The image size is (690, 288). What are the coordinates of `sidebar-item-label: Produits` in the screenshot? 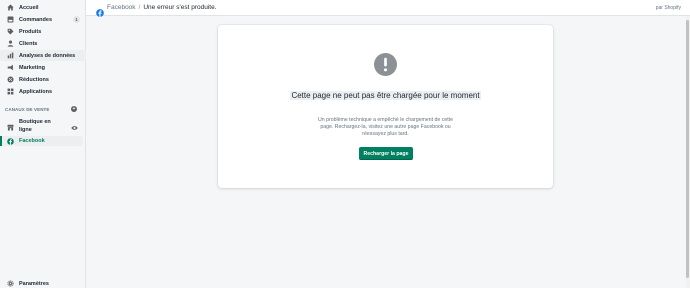 It's located at (30, 31).